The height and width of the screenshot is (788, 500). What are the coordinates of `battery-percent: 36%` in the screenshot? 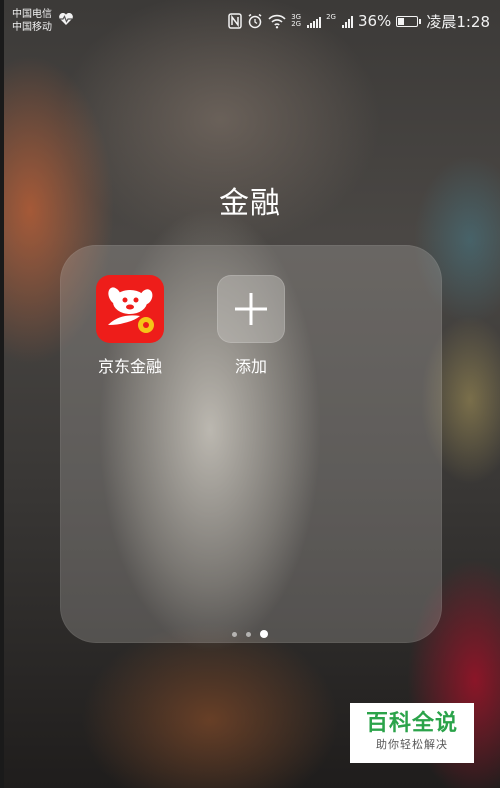 It's located at (374, 21).